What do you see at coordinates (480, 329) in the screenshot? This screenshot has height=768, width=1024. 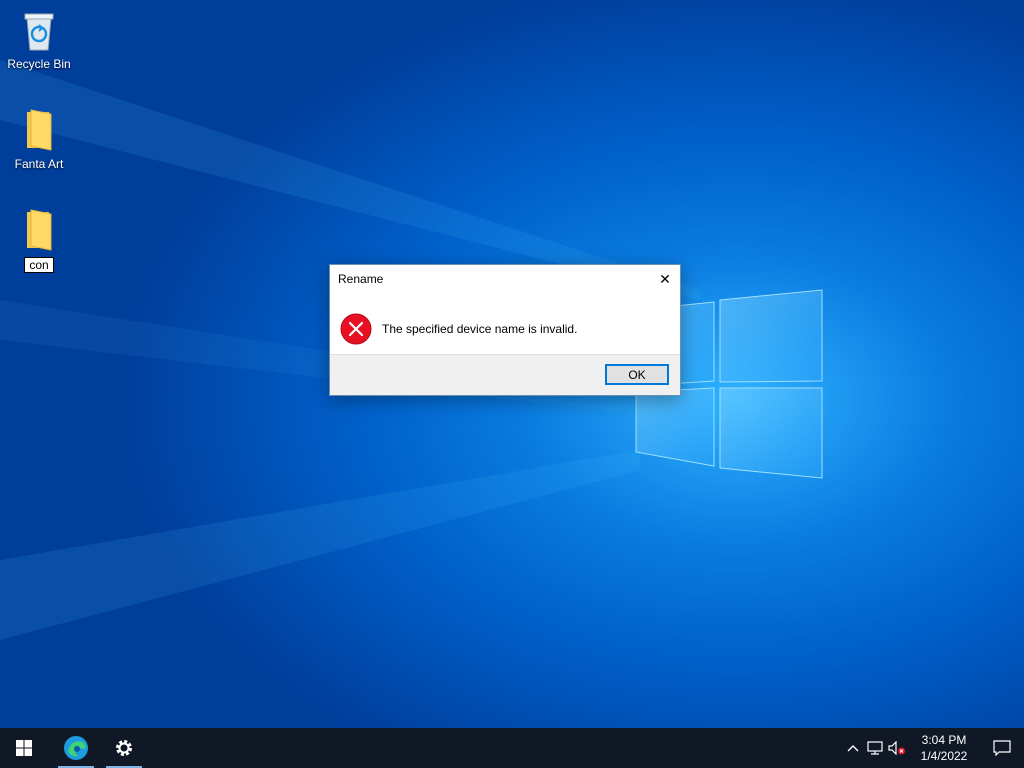 I see `error-message: The specified device name is invalid.` at bounding box center [480, 329].